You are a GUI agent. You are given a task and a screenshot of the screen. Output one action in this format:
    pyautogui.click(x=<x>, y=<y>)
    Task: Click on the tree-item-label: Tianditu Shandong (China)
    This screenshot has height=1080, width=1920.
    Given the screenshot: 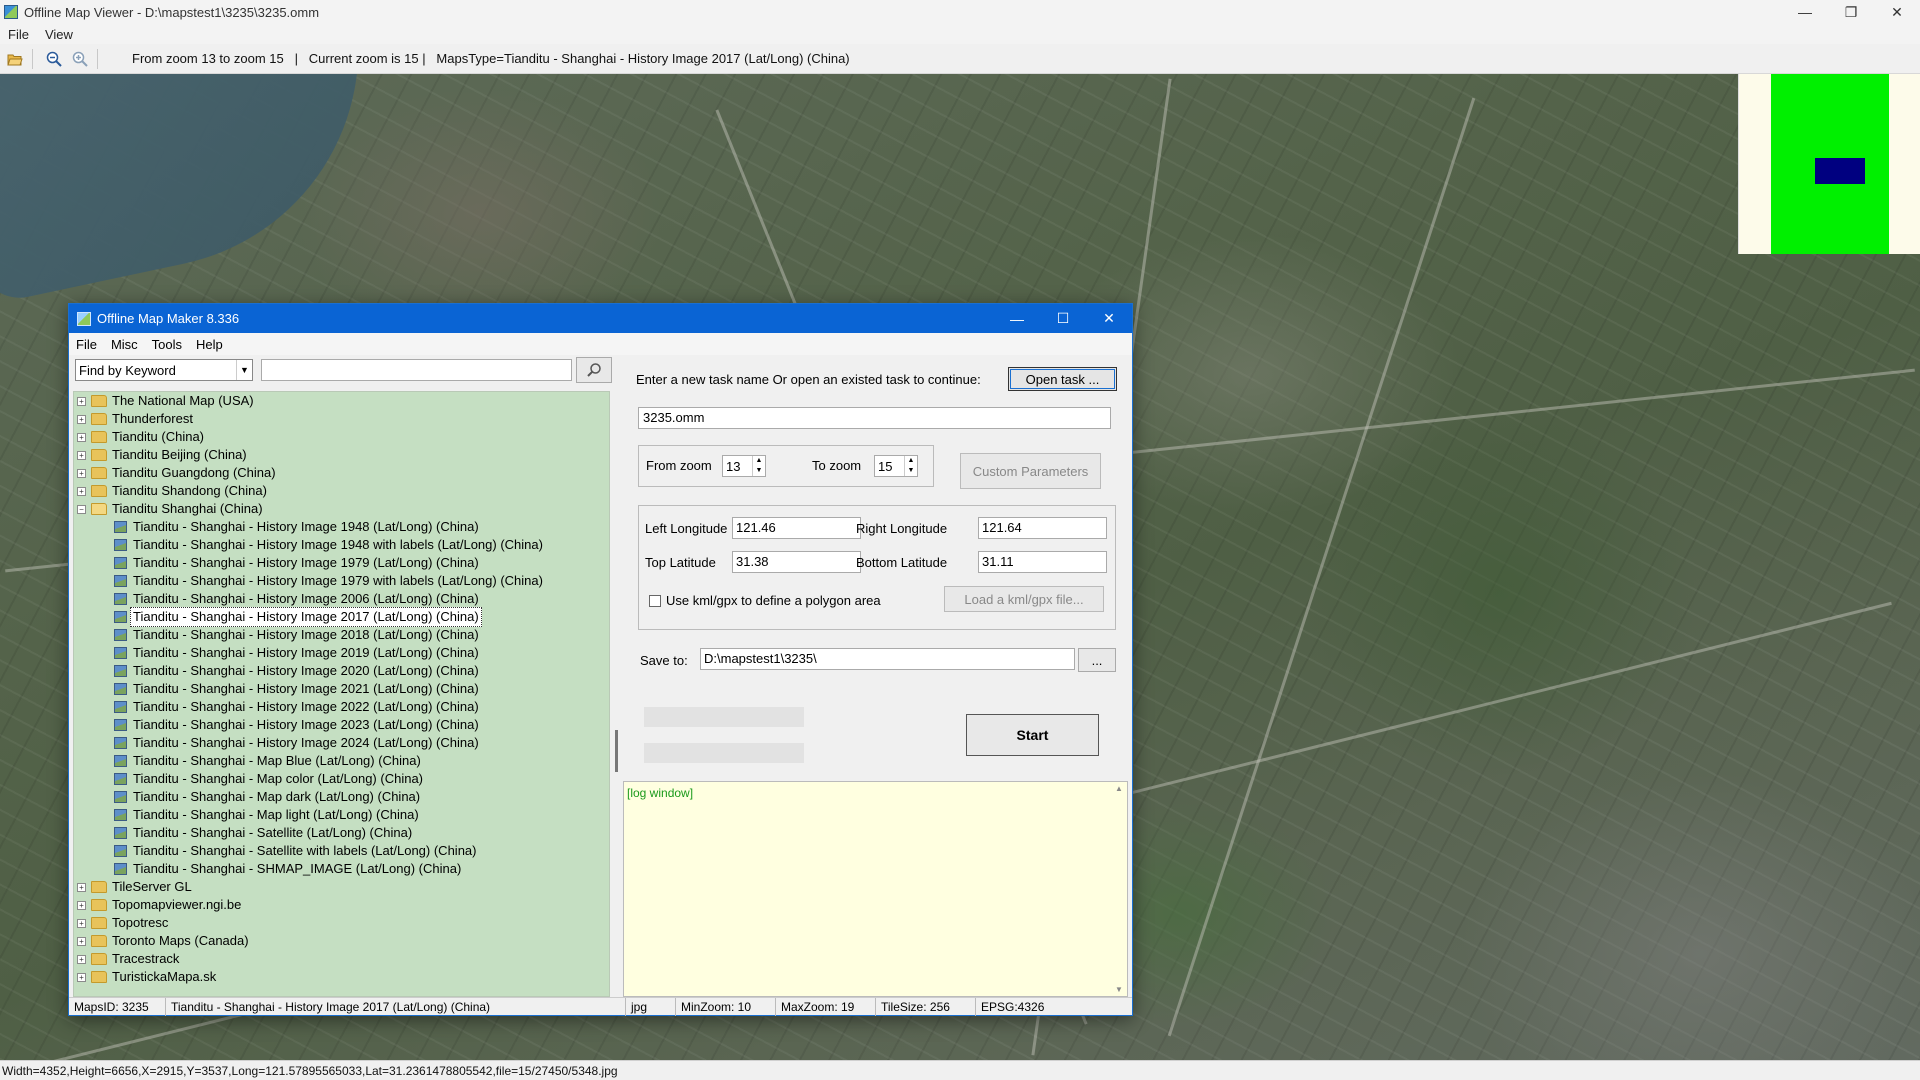 What is the action you would take?
    pyautogui.click(x=189, y=490)
    